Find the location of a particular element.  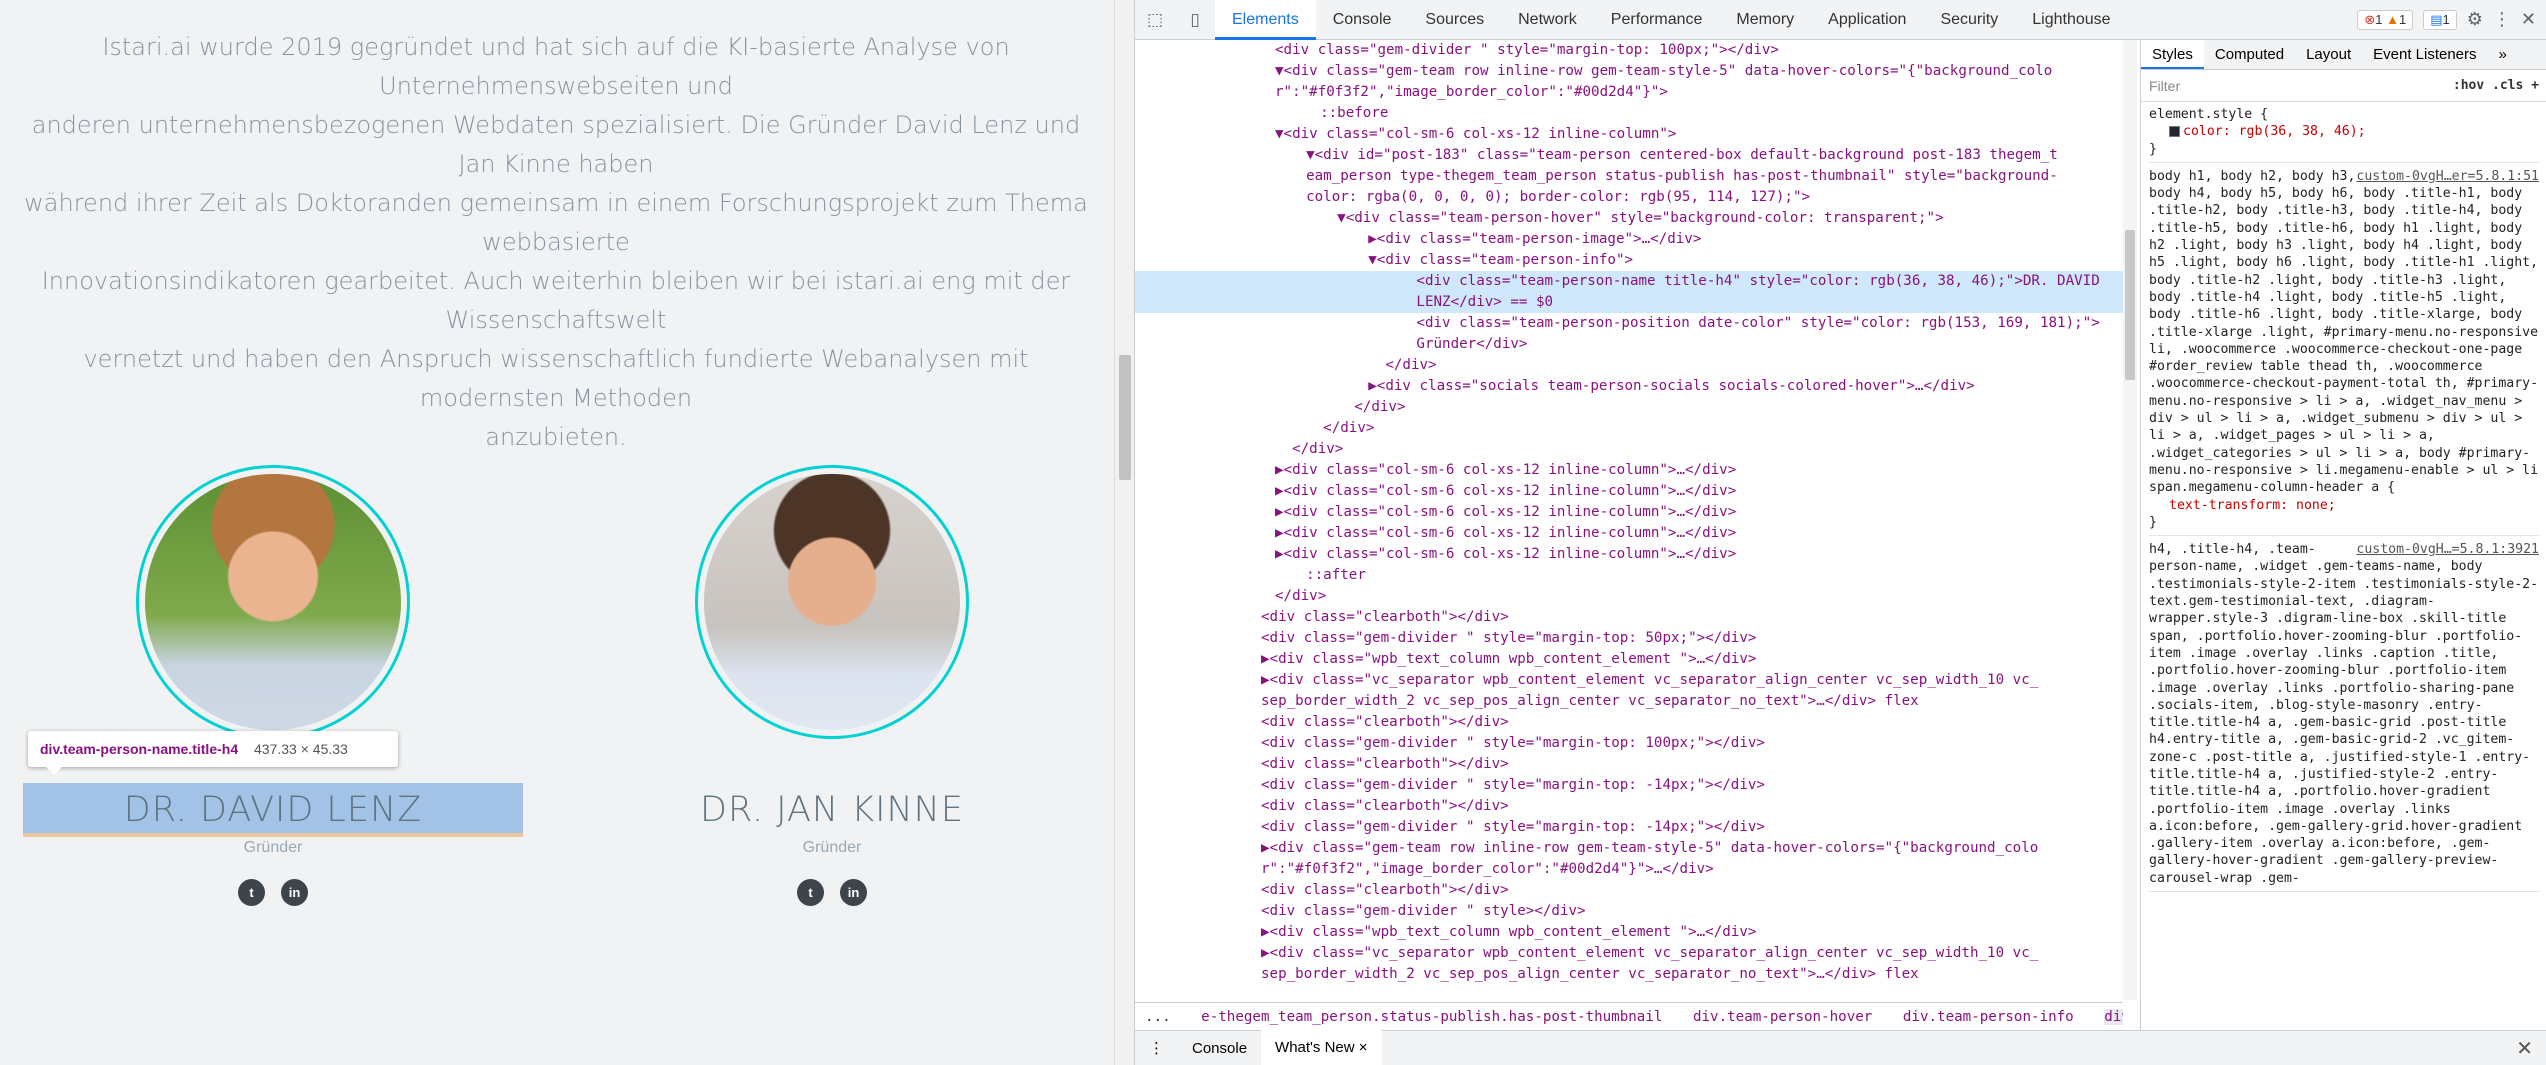

rule-source-link: custom-0vgH…=5.8.1:3921 is located at coordinates (2447, 549).